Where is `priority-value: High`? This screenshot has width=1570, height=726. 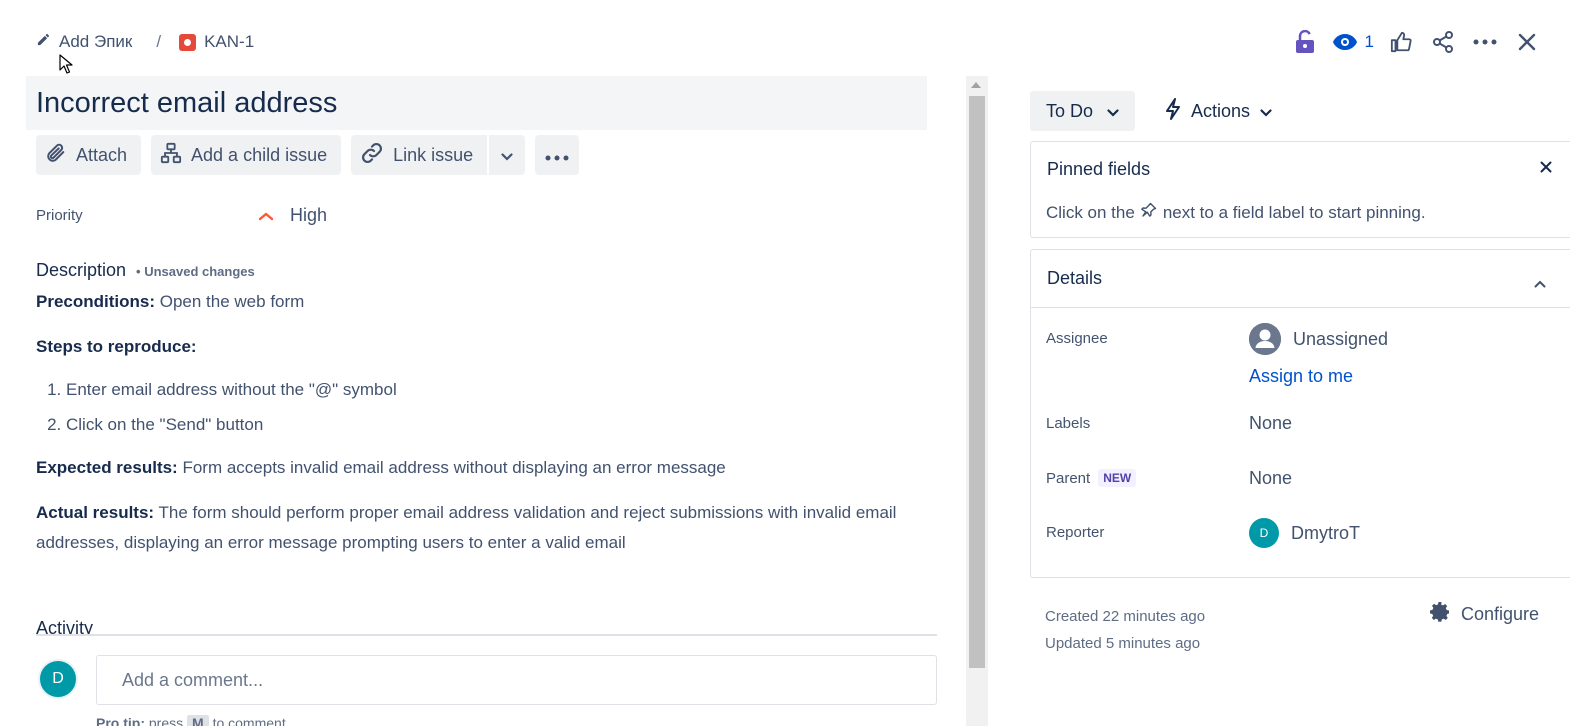 priority-value: High is located at coordinates (292, 215).